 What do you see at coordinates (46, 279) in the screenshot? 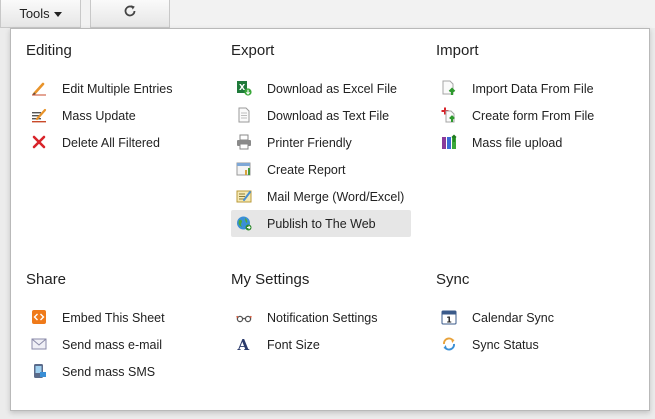
I see `section-title: Share` at bounding box center [46, 279].